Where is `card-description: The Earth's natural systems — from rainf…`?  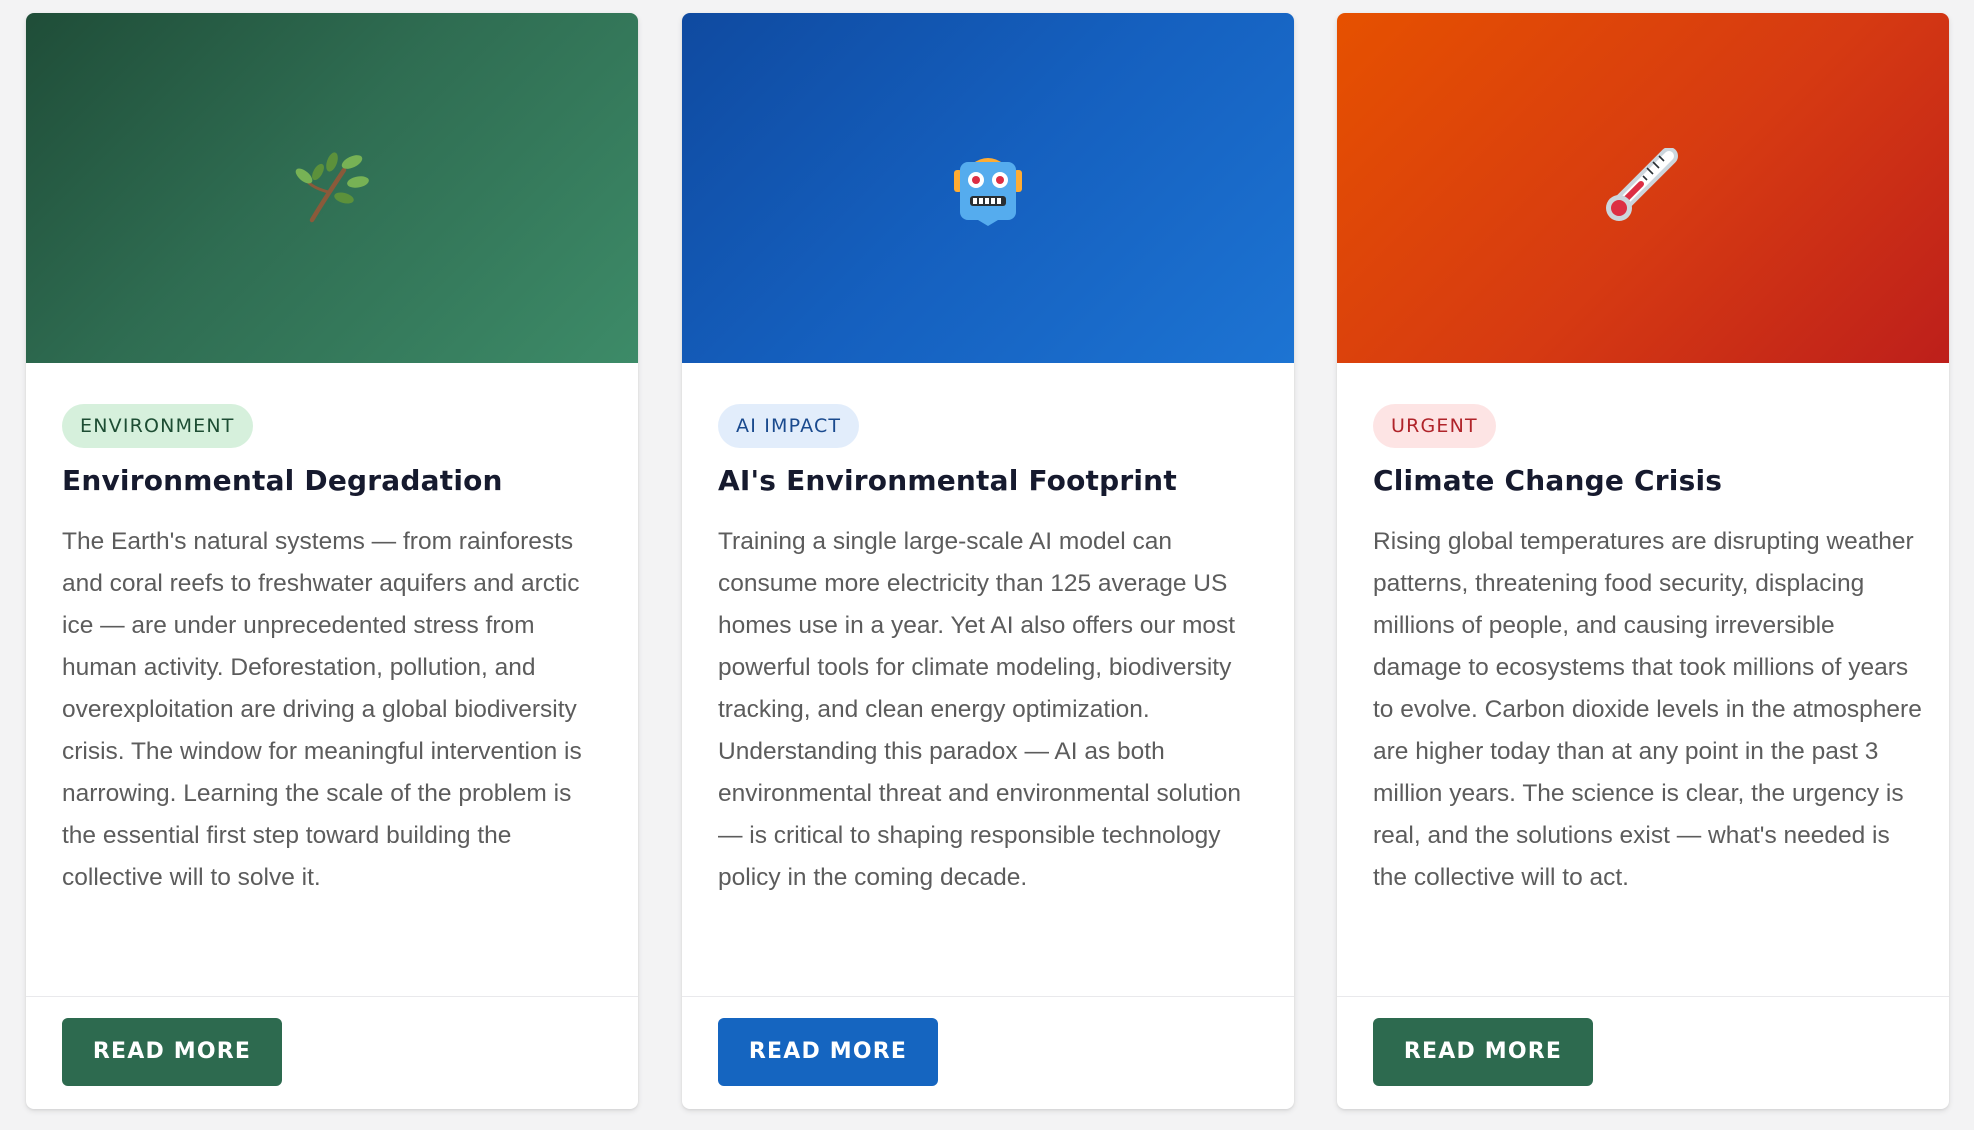
card-description: The Earth's natural systems — from rainf… is located at coordinates (322, 709).